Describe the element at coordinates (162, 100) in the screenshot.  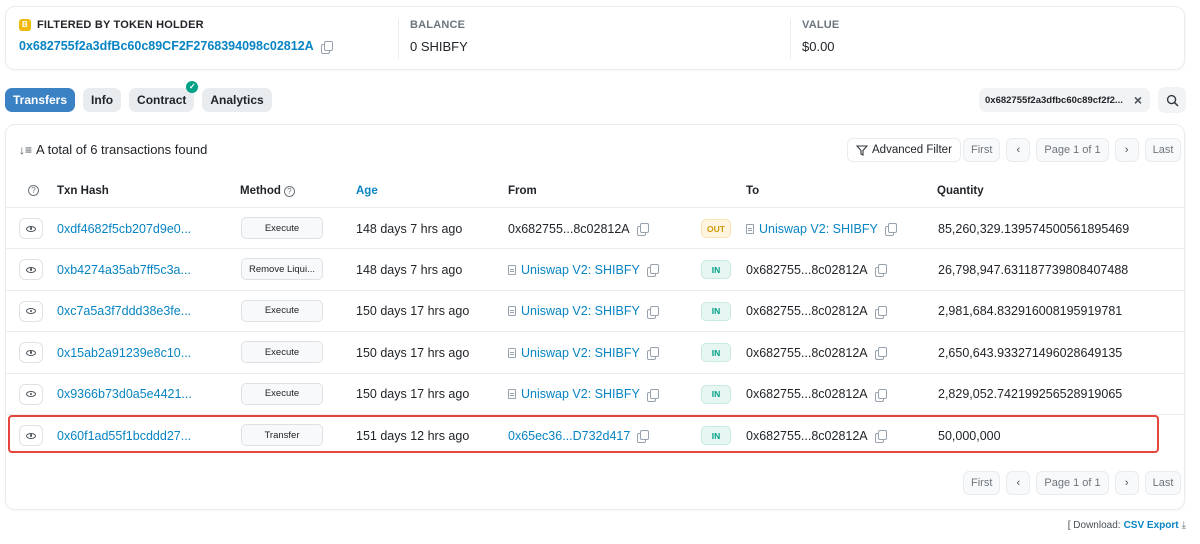
I see `tab-contract-label: Contract` at that location.